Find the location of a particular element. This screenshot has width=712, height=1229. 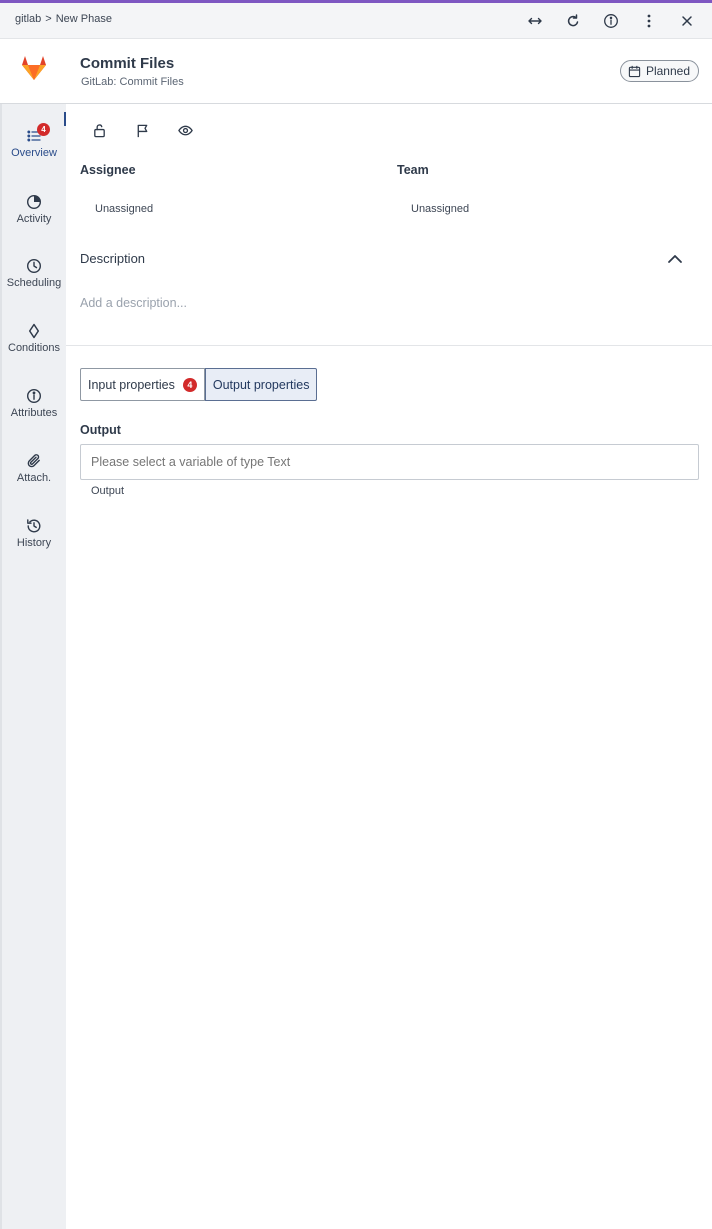

breadcrumb: gitlab > New Phase is located at coordinates (63, 19).